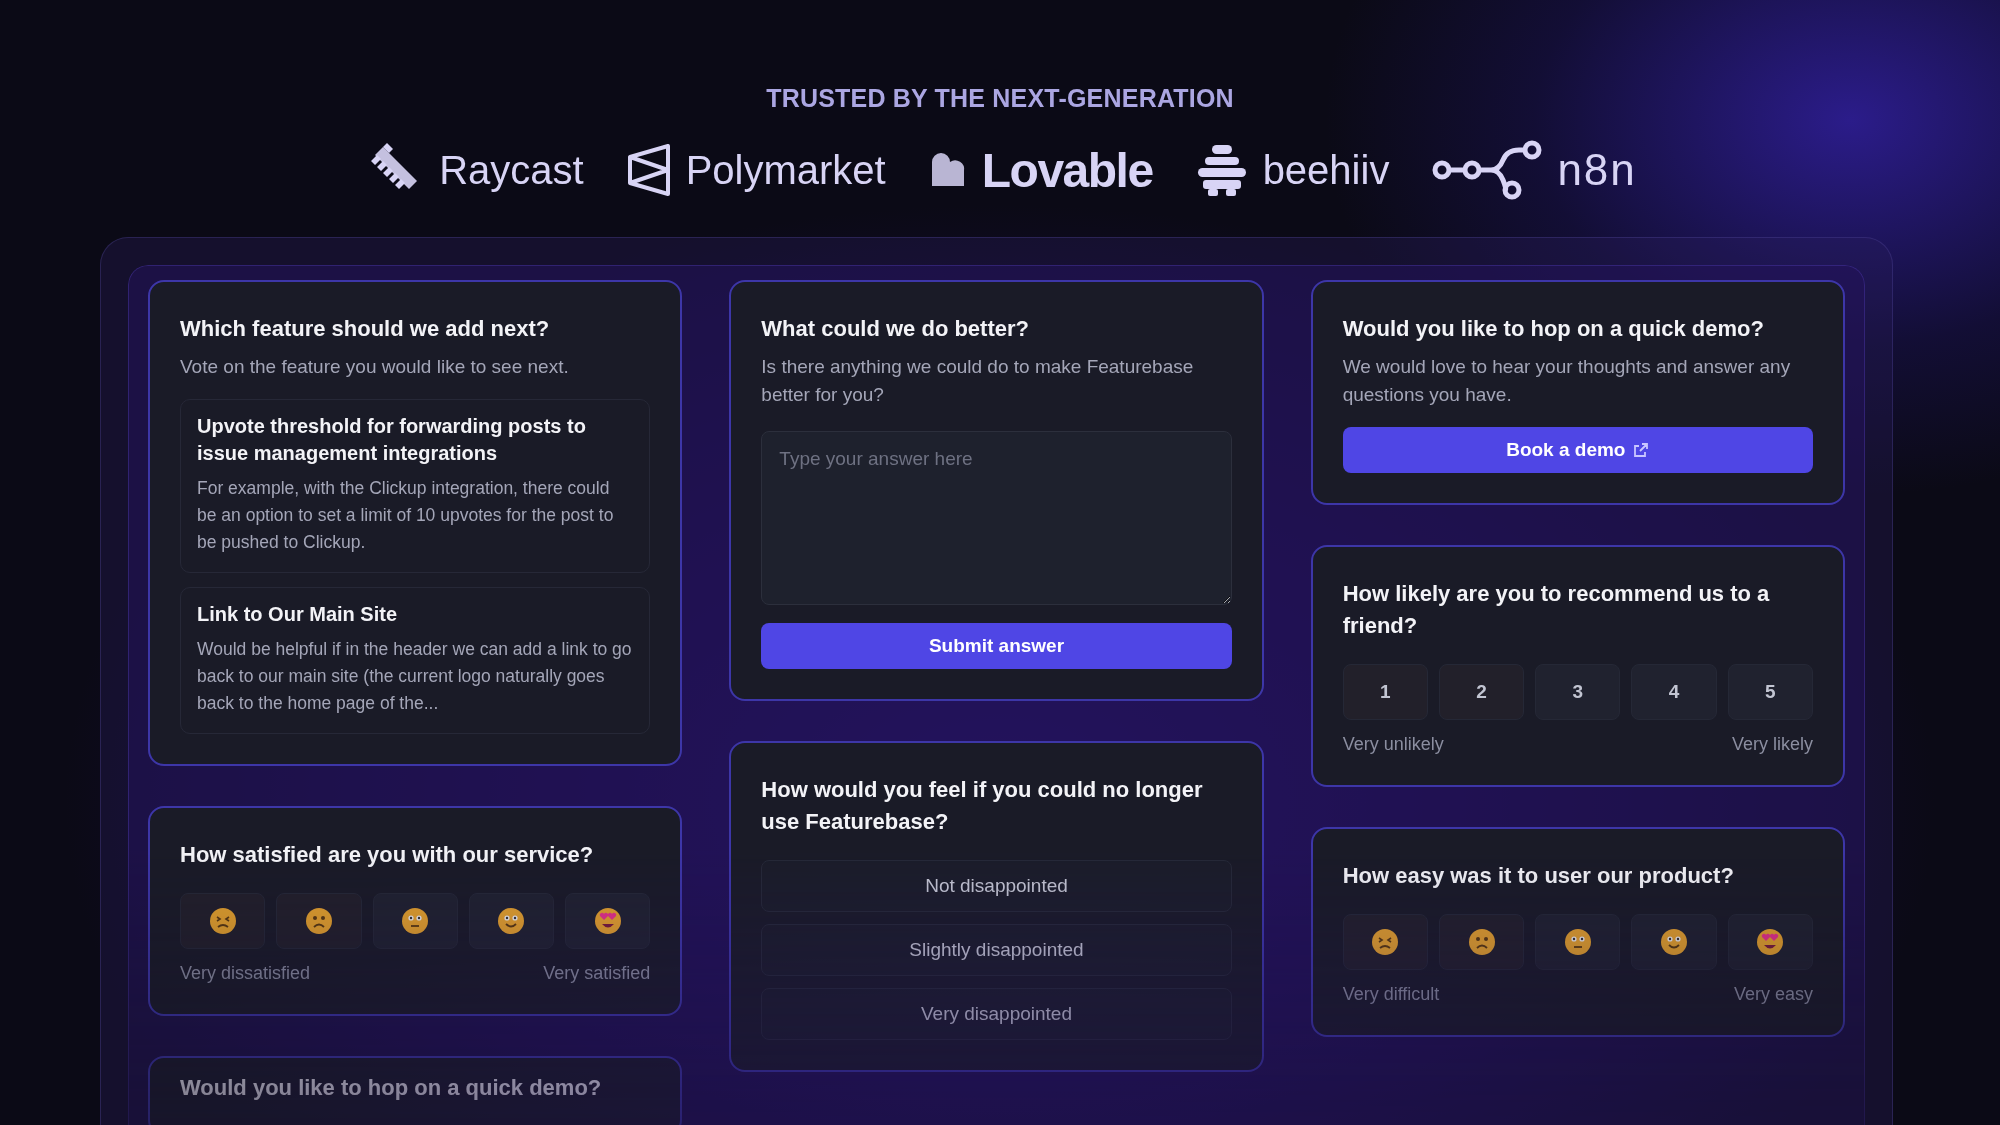 The width and height of the screenshot is (2000, 1125). I want to click on book-demo-button: Book a demo, so click(1577, 450).